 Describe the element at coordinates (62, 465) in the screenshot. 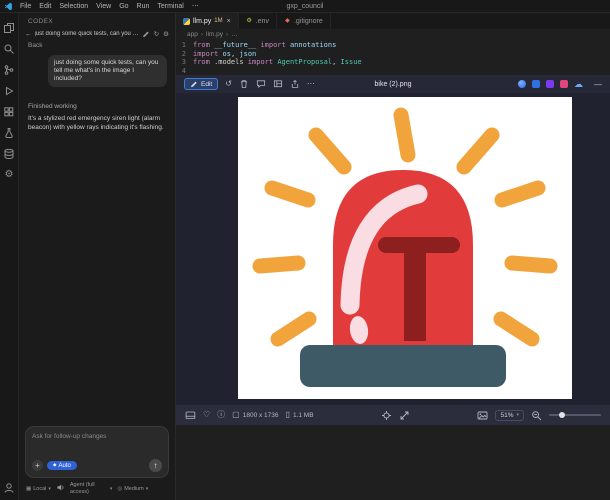

I see `auto-mode-button: ◆ Auto` at that location.